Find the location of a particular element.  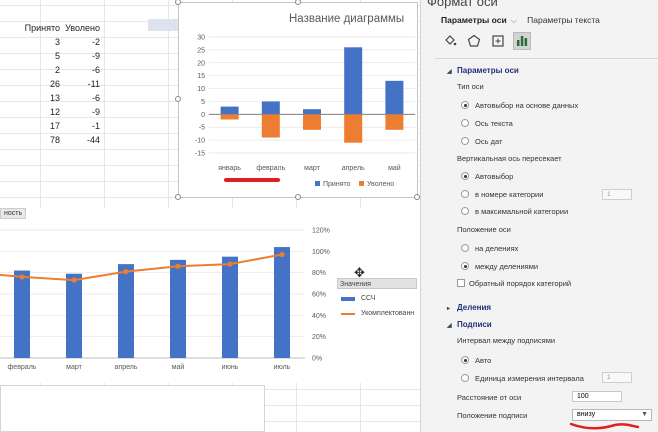

y-tick-label: 10 is located at coordinates (201, 89).